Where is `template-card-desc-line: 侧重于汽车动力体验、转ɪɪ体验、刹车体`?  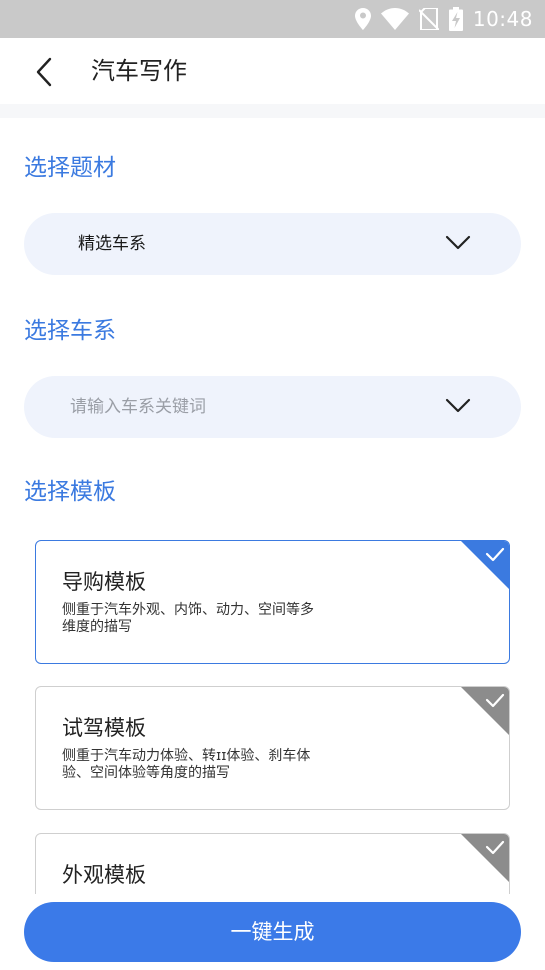 template-card-desc-line: 侧重于汽车动力体验、转ɪɪ体验、刹车体 is located at coordinates (186, 756).